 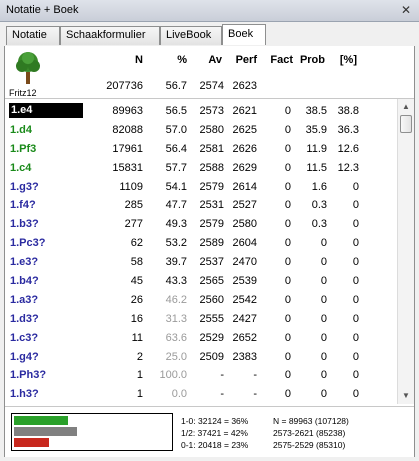 What do you see at coordinates (137, 337) in the screenshot?
I see `move-n: 11` at bounding box center [137, 337].